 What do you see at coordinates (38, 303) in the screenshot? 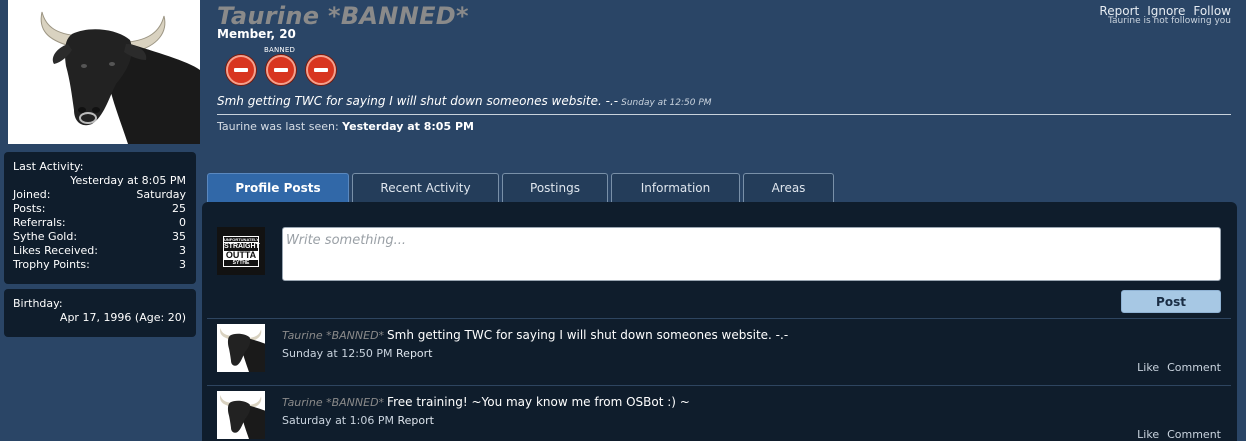
I see `birthday-label: Birthday:` at bounding box center [38, 303].